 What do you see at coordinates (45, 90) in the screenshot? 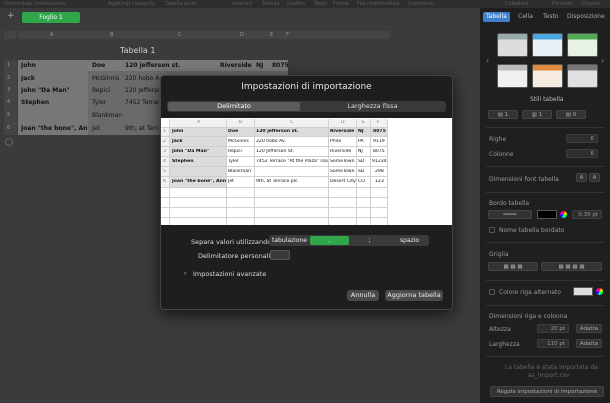
I see `table-cell: John "Da Man"` at bounding box center [45, 90].